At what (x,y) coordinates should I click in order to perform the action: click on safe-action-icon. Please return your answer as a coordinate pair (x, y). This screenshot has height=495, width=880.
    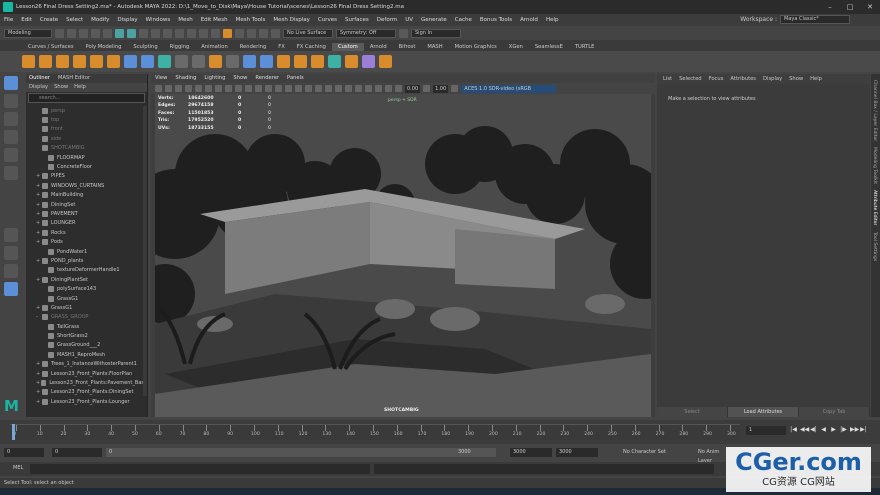
    Looking at the image, I should click on (248, 88).